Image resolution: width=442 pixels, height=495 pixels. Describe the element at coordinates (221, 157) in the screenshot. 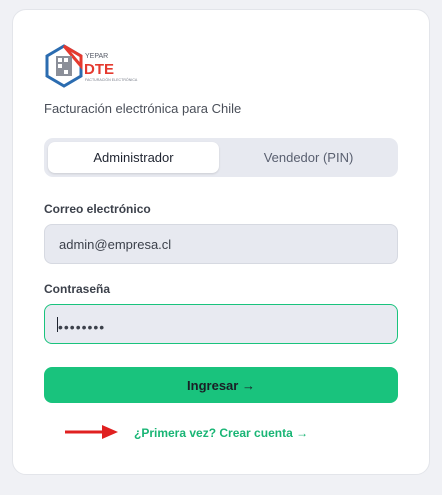

I see `login-mode-toggle: Administrador Vendedor (PIN)` at that location.